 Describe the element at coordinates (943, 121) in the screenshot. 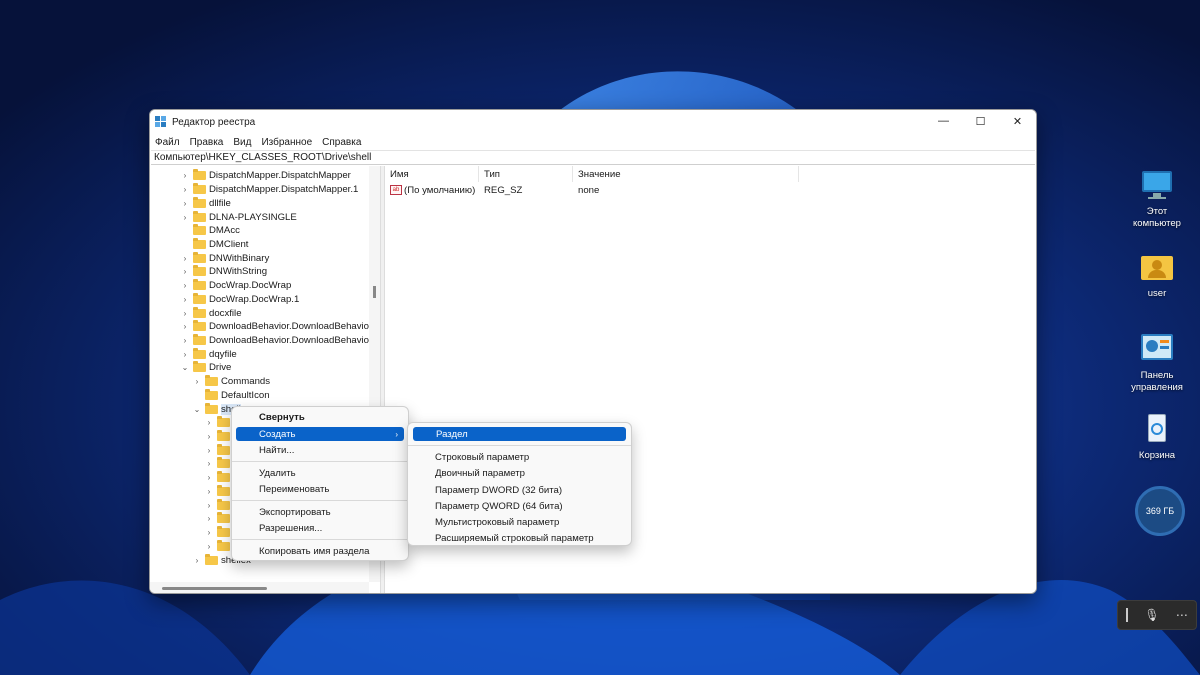

I see `minimize-button: —` at that location.